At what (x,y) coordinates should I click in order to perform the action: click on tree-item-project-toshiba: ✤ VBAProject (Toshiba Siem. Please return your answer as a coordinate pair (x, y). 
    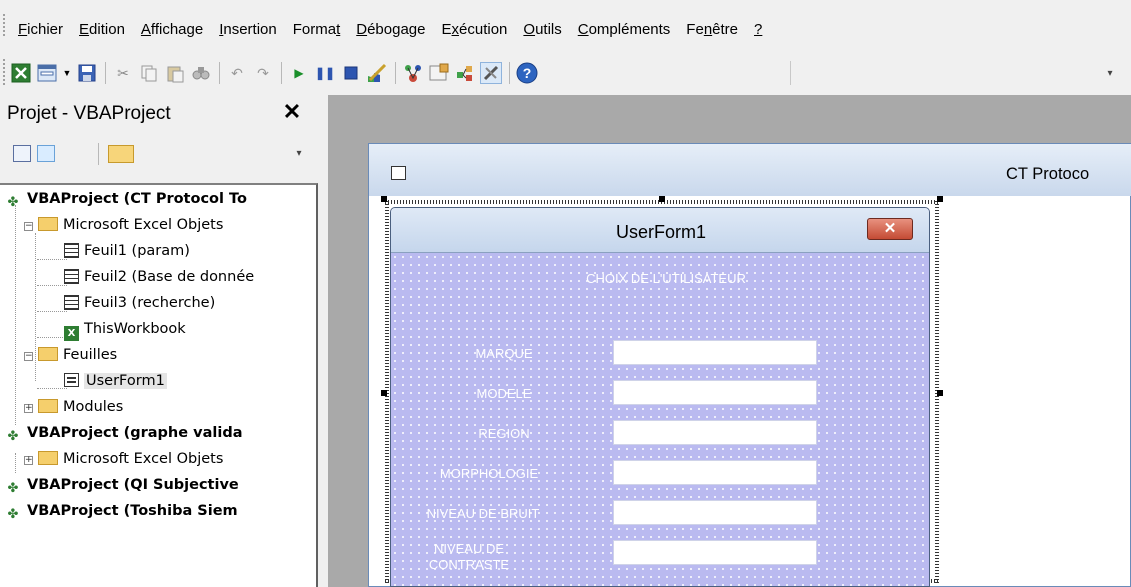
    Looking at the image, I should click on (121, 511).